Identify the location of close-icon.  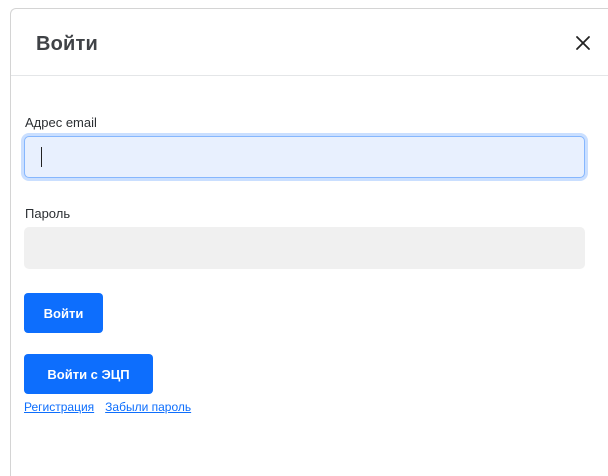
(583, 43).